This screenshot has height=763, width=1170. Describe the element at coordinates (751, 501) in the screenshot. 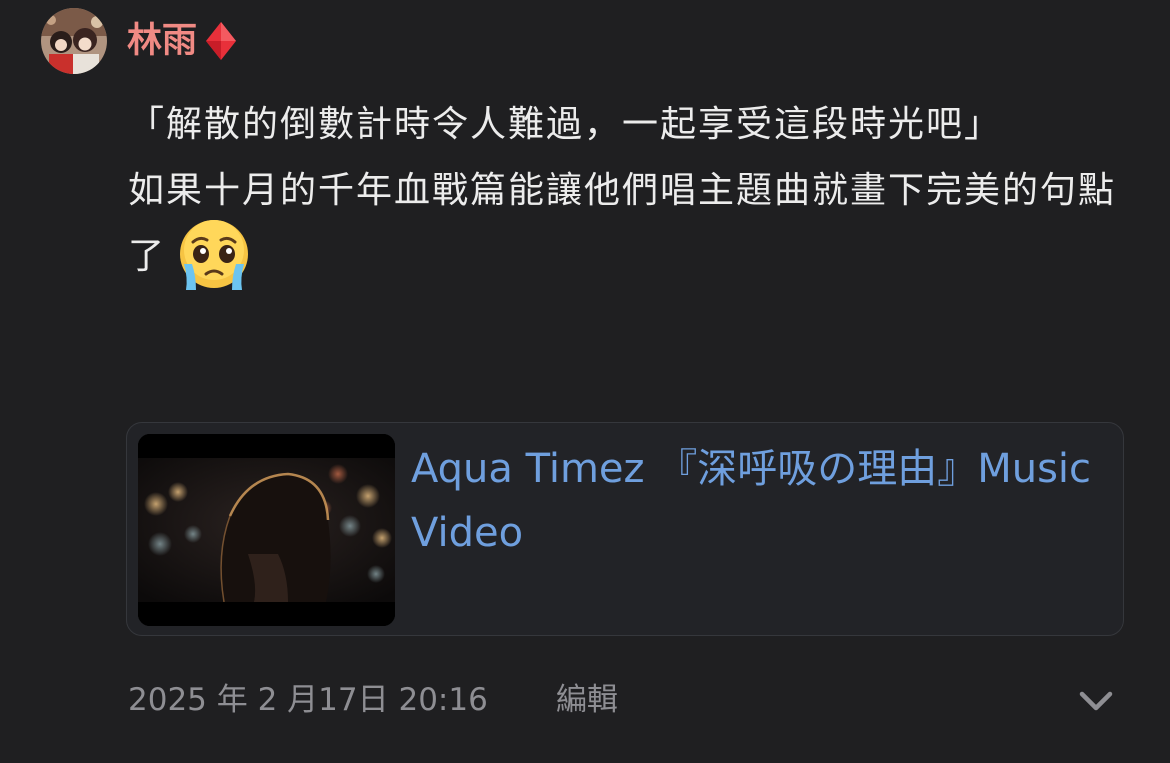

I see `link-card-title: Aqua Timez 『深呼吸の理由』Music Video` at that location.